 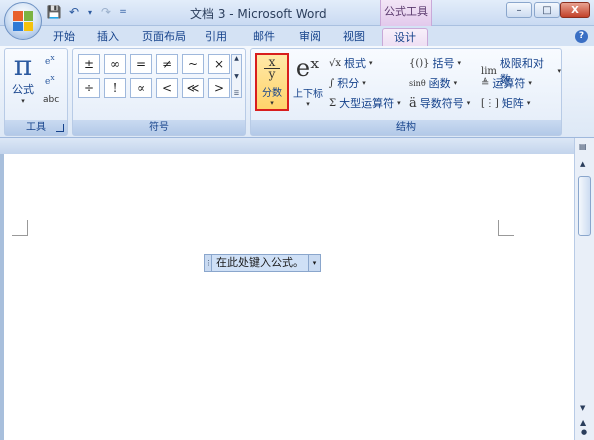 What do you see at coordinates (406, 13) in the screenshot?
I see `contextual-tab-title: 公式工具` at bounding box center [406, 13].